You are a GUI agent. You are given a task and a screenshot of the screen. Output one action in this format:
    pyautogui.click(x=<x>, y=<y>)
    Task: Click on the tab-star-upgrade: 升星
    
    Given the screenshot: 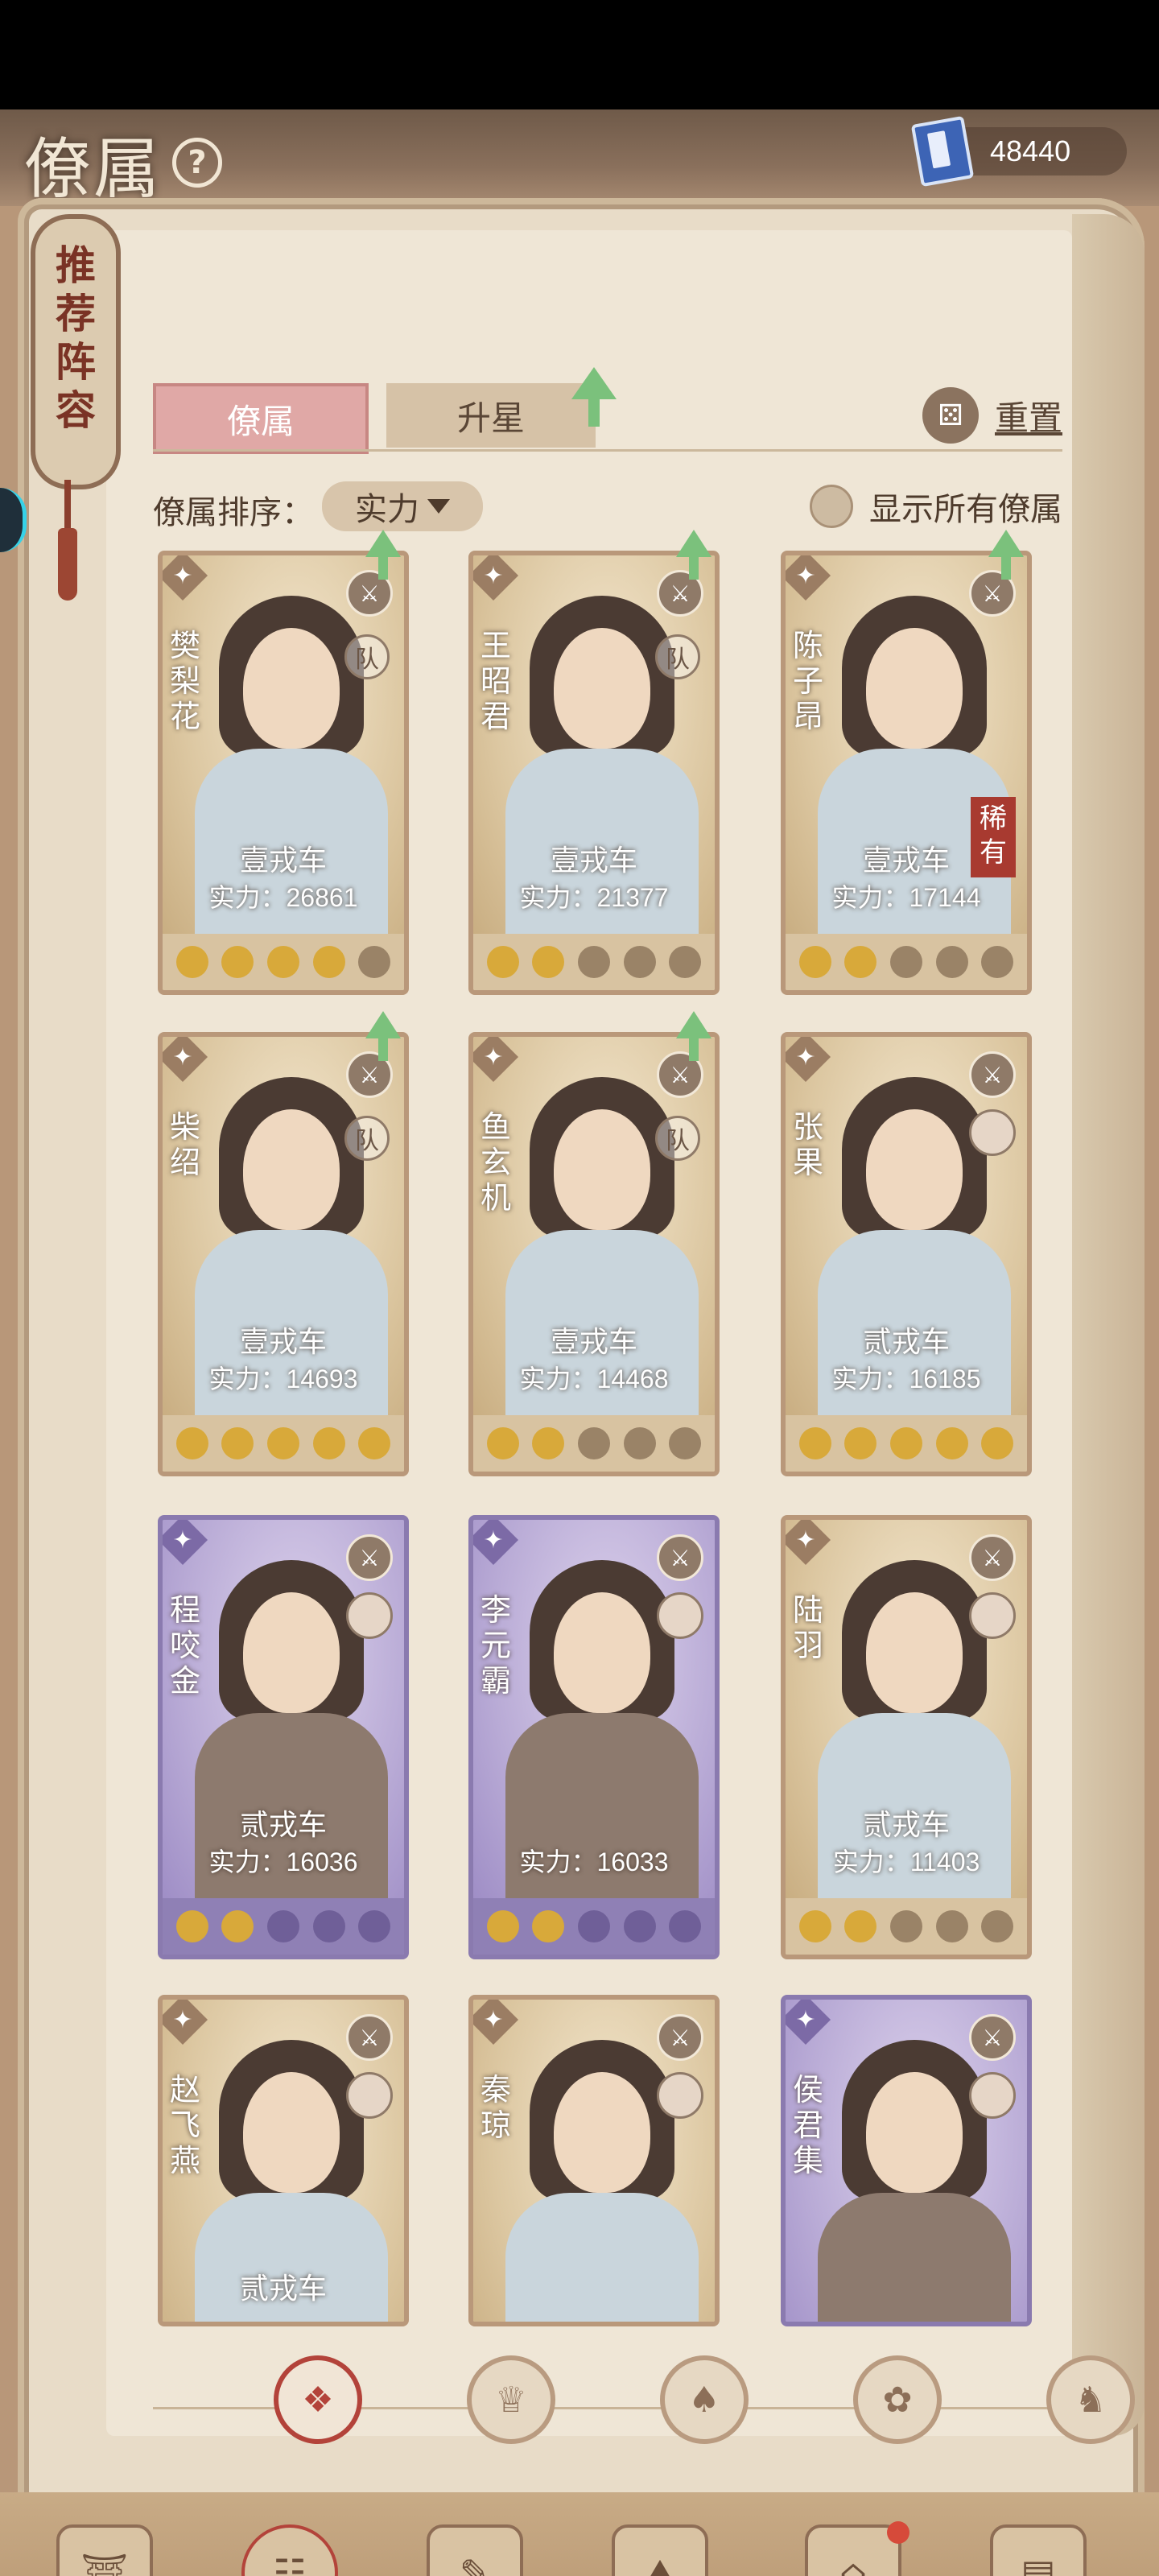 What is the action you would take?
    pyautogui.click(x=491, y=415)
    